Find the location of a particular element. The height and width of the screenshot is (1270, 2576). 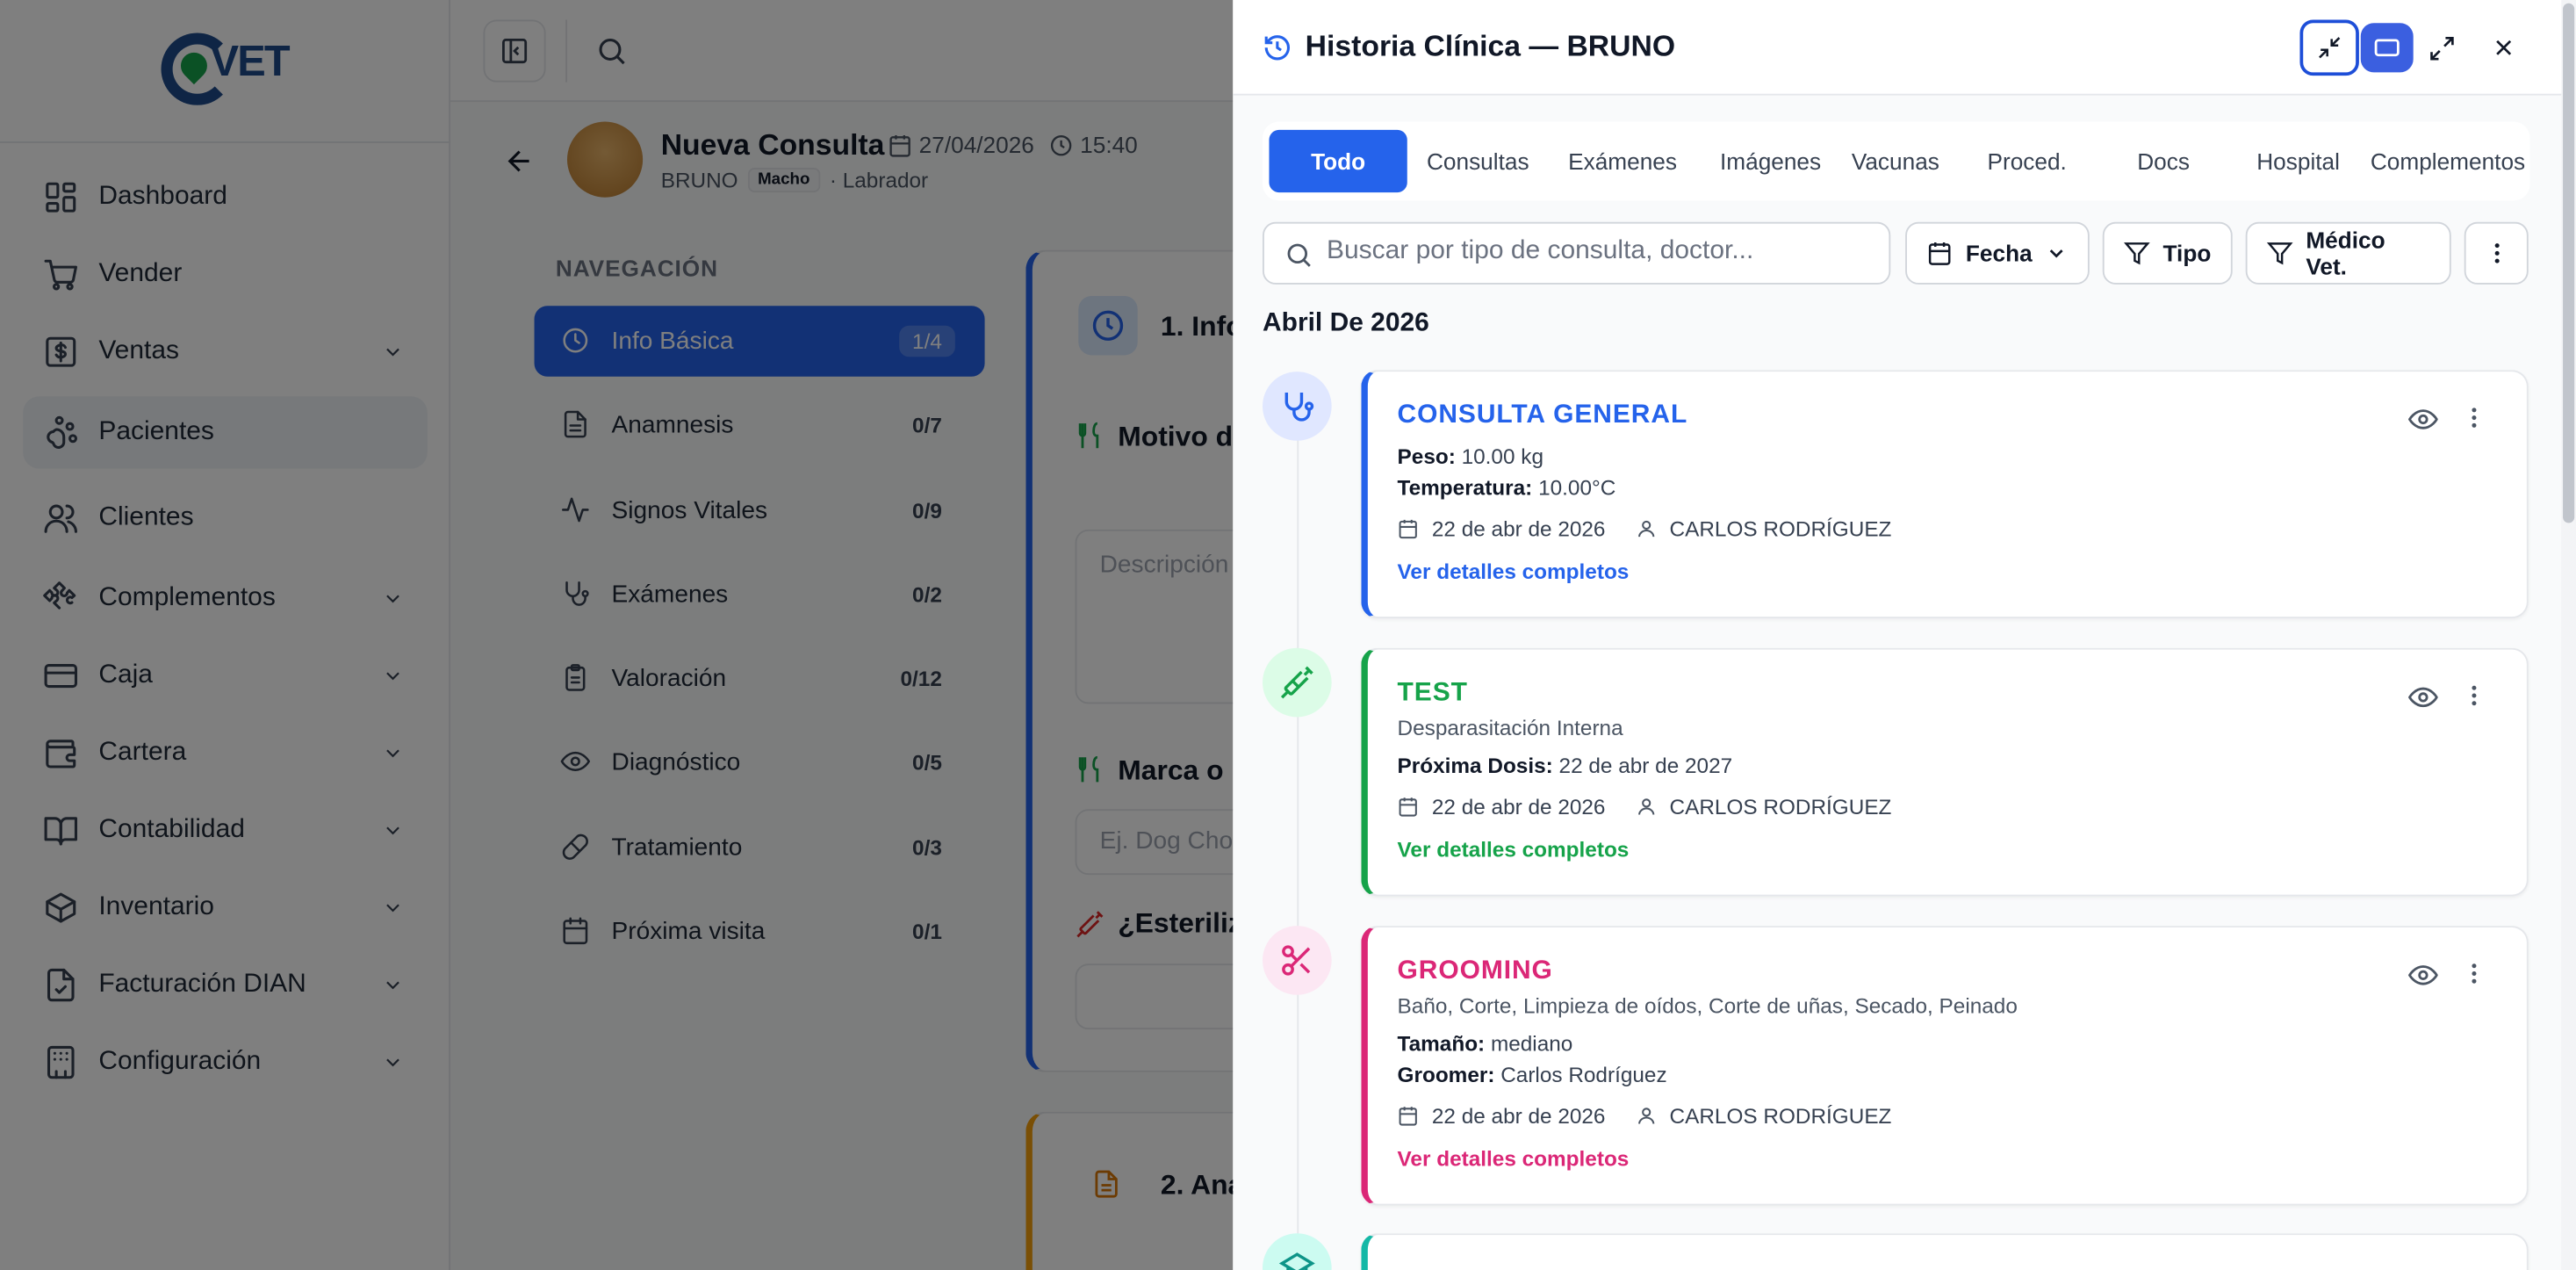

card-title: TEST is located at coordinates (1432, 694).